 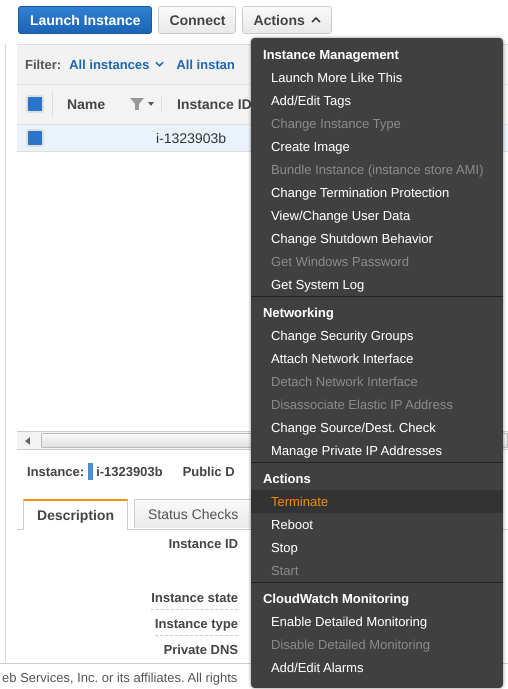 What do you see at coordinates (208, 471) in the screenshot?
I see `public-dns-label: Public D` at bounding box center [208, 471].